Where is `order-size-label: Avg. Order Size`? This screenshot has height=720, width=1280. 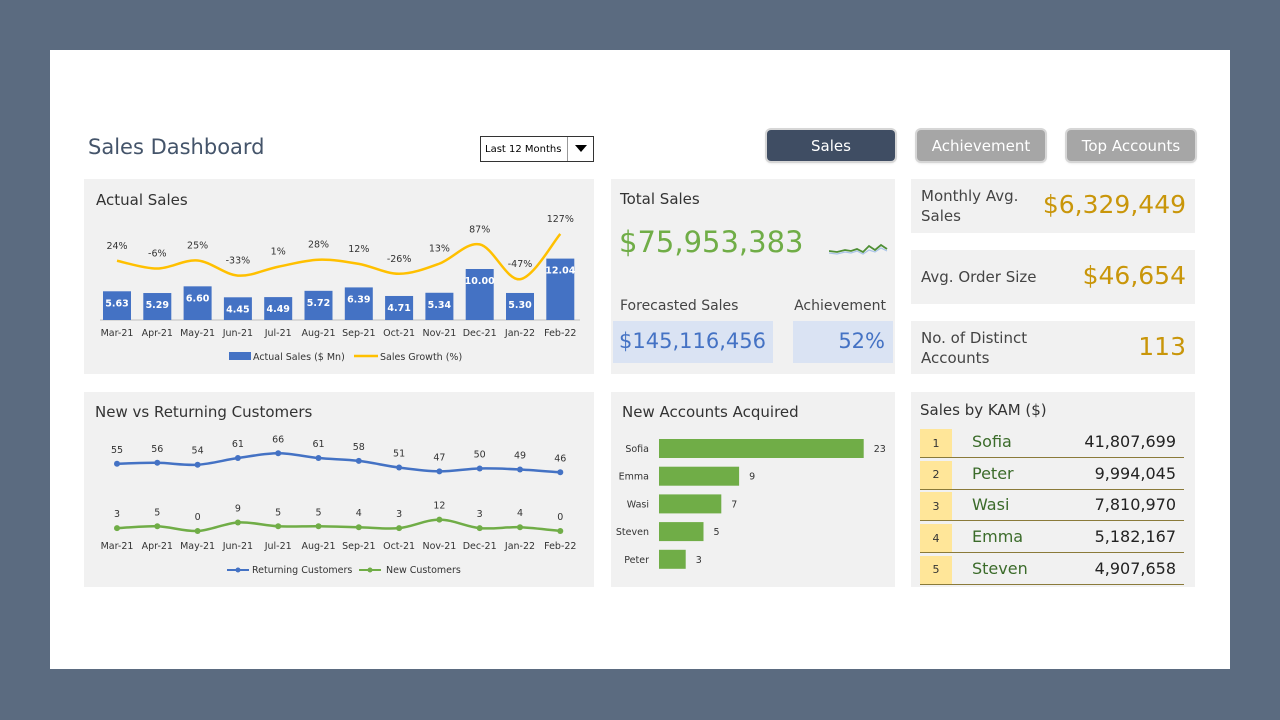
order-size-label: Avg. Order Size is located at coordinates (979, 277).